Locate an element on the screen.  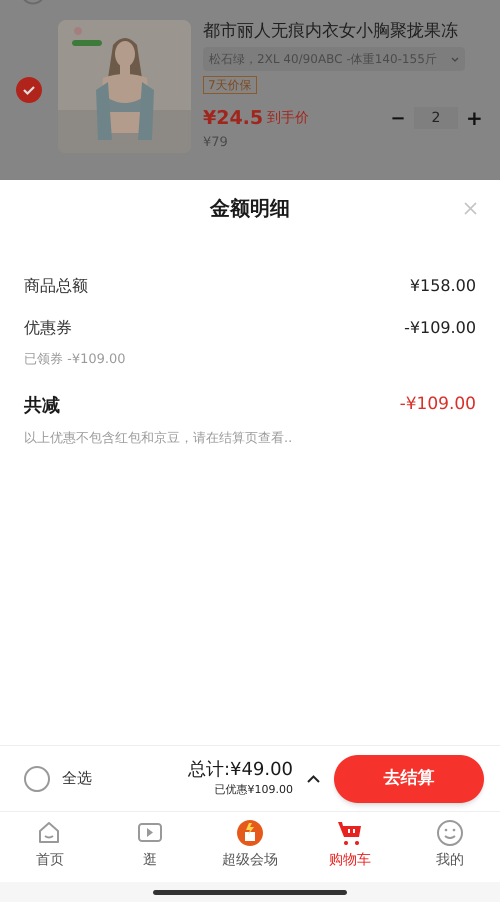
select-all-label: 全选 is located at coordinates (77, 779).